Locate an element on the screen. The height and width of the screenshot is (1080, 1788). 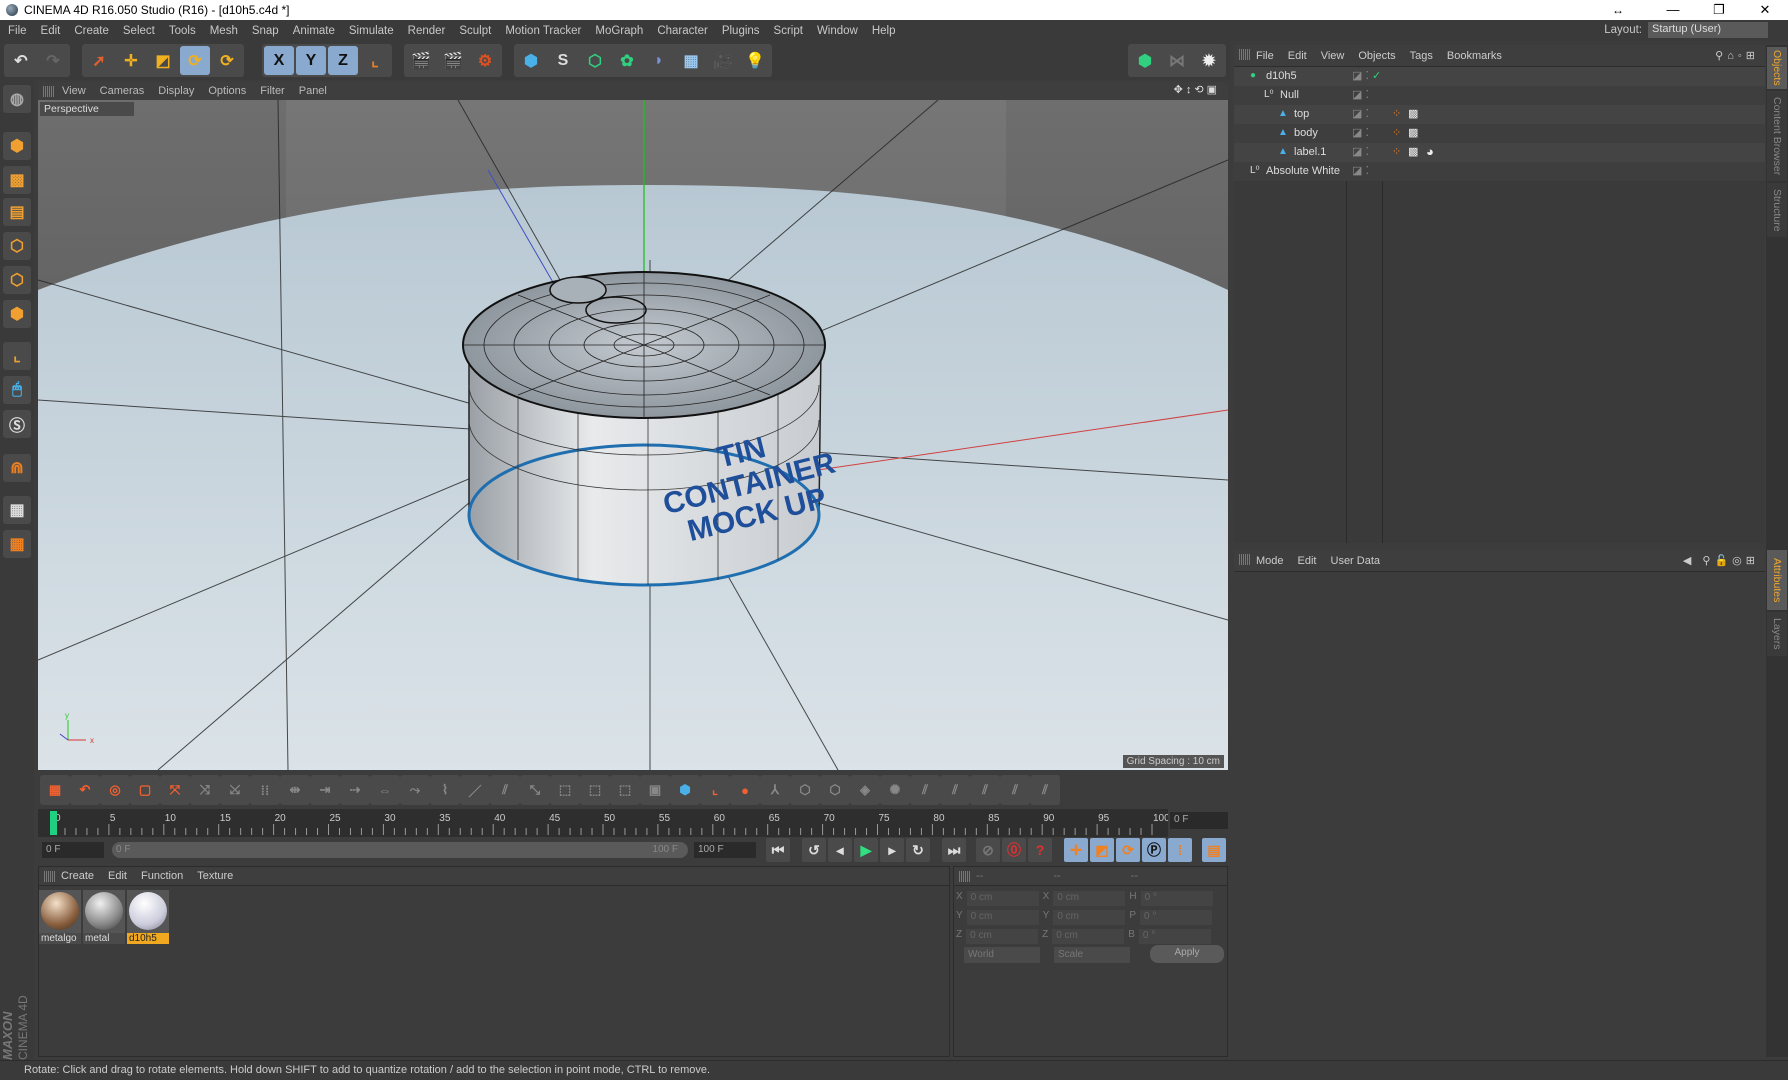
modeling-tool-button: ⇹ is located at coordinates (295, 790).